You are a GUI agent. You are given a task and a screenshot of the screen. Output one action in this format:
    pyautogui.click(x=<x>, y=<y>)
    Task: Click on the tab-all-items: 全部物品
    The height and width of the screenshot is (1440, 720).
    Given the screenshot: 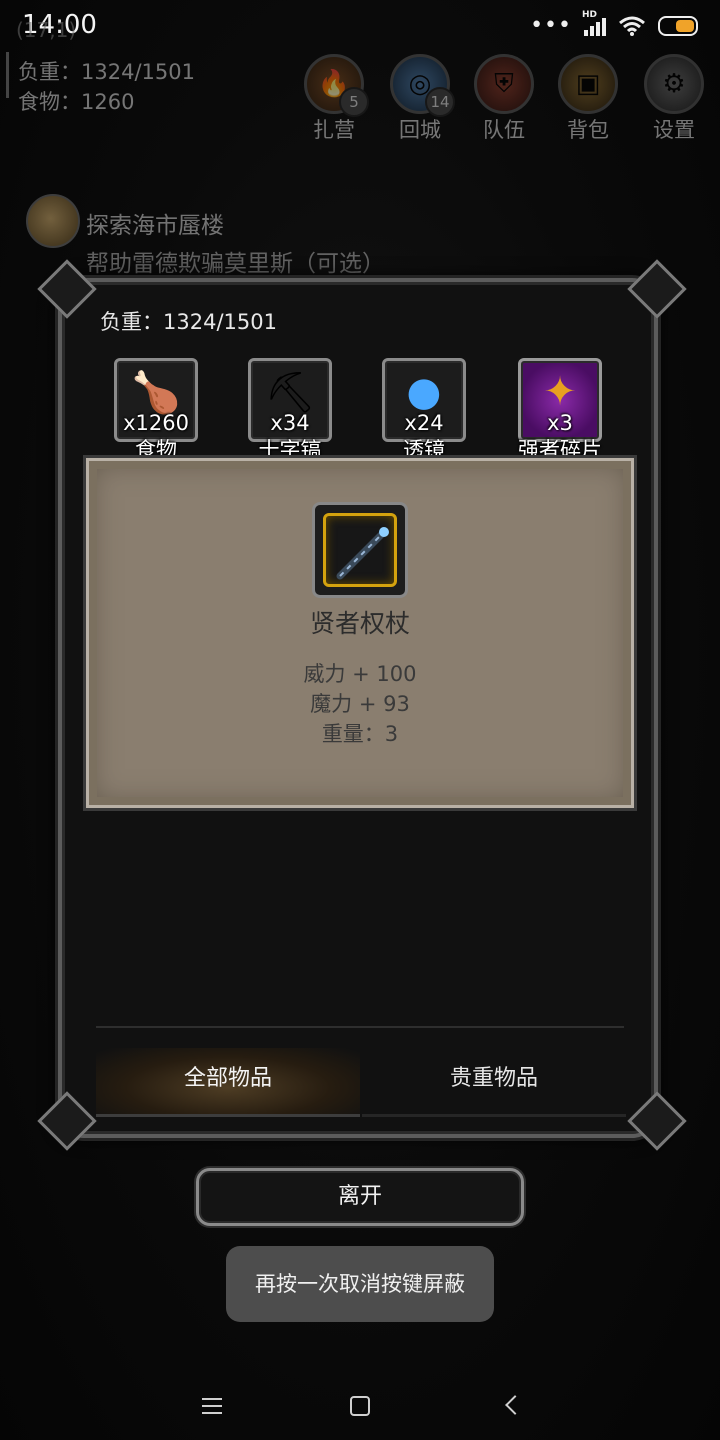 What is the action you would take?
    pyautogui.click(x=228, y=1082)
    